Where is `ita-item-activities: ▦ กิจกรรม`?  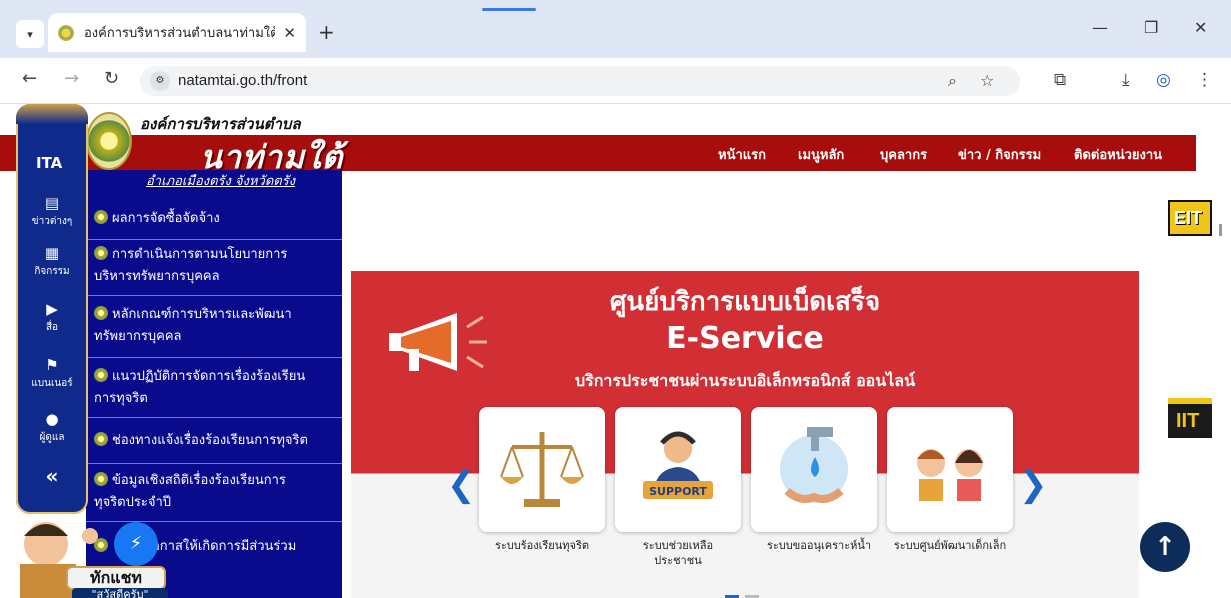 ita-item-activities: ▦ กิจกรรม is located at coordinates (52, 261).